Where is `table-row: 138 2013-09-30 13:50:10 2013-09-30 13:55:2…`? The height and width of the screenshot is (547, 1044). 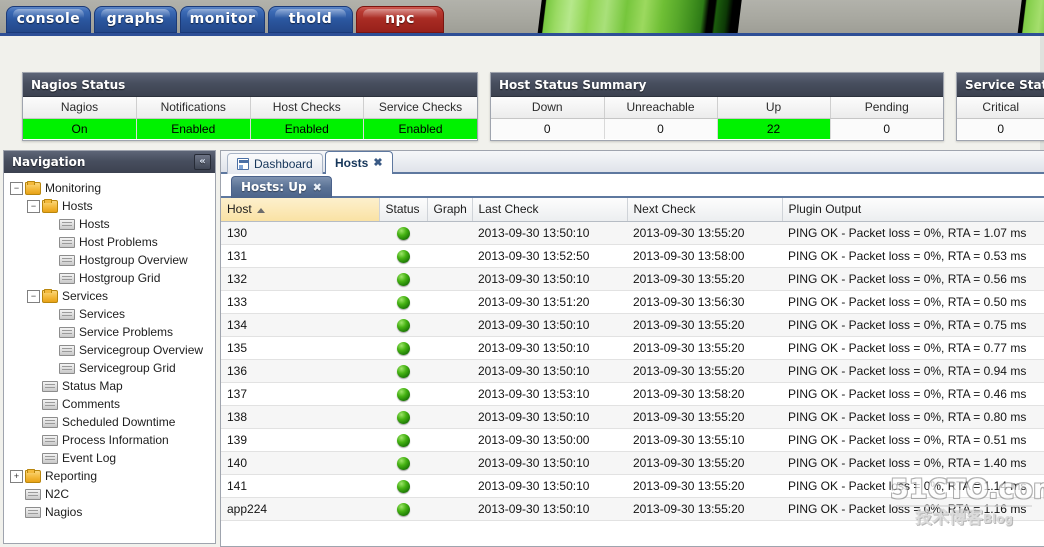 table-row: 138 2013-09-30 13:50:10 2013-09-30 13:55:2… is located at coordinates (632, 417).